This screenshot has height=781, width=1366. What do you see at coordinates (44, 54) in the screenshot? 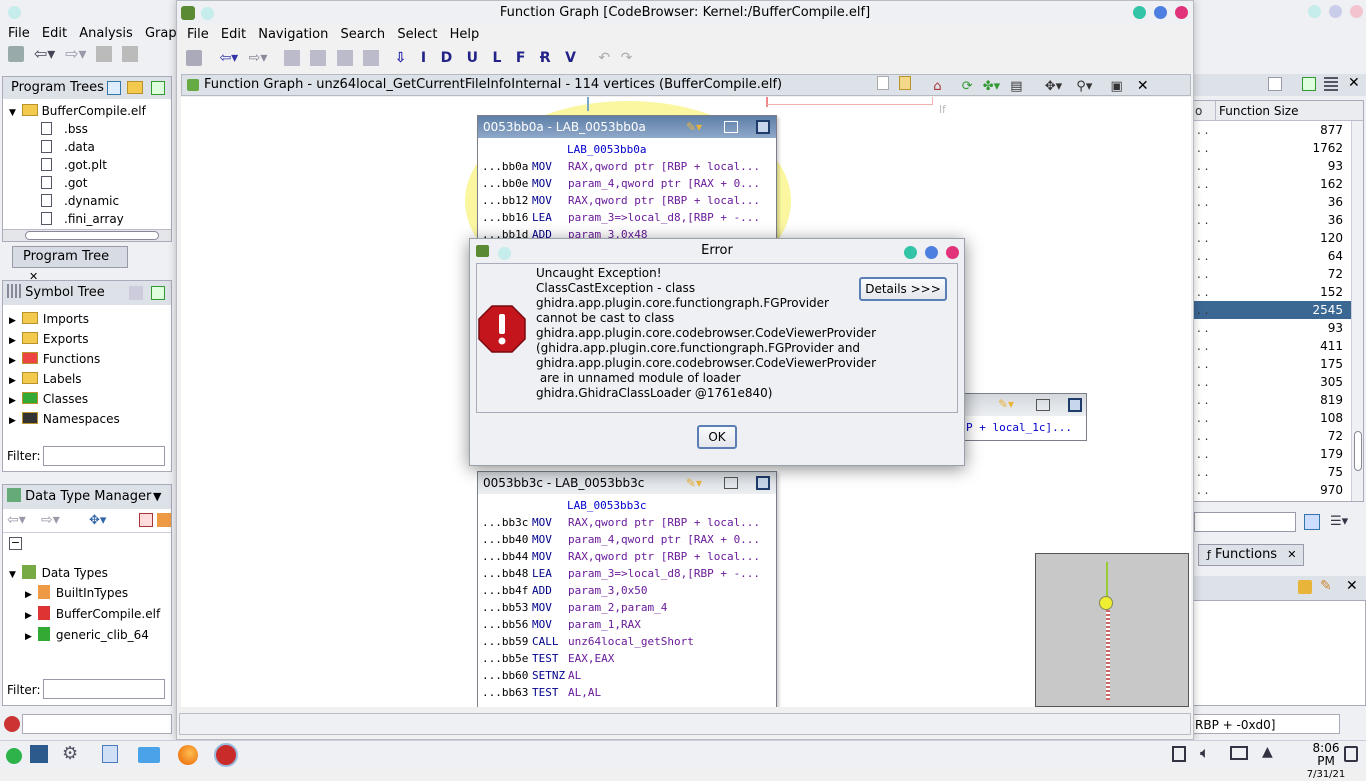
I see `back-arrow-icon: ⇦▾` at bounding box center [44, 54].